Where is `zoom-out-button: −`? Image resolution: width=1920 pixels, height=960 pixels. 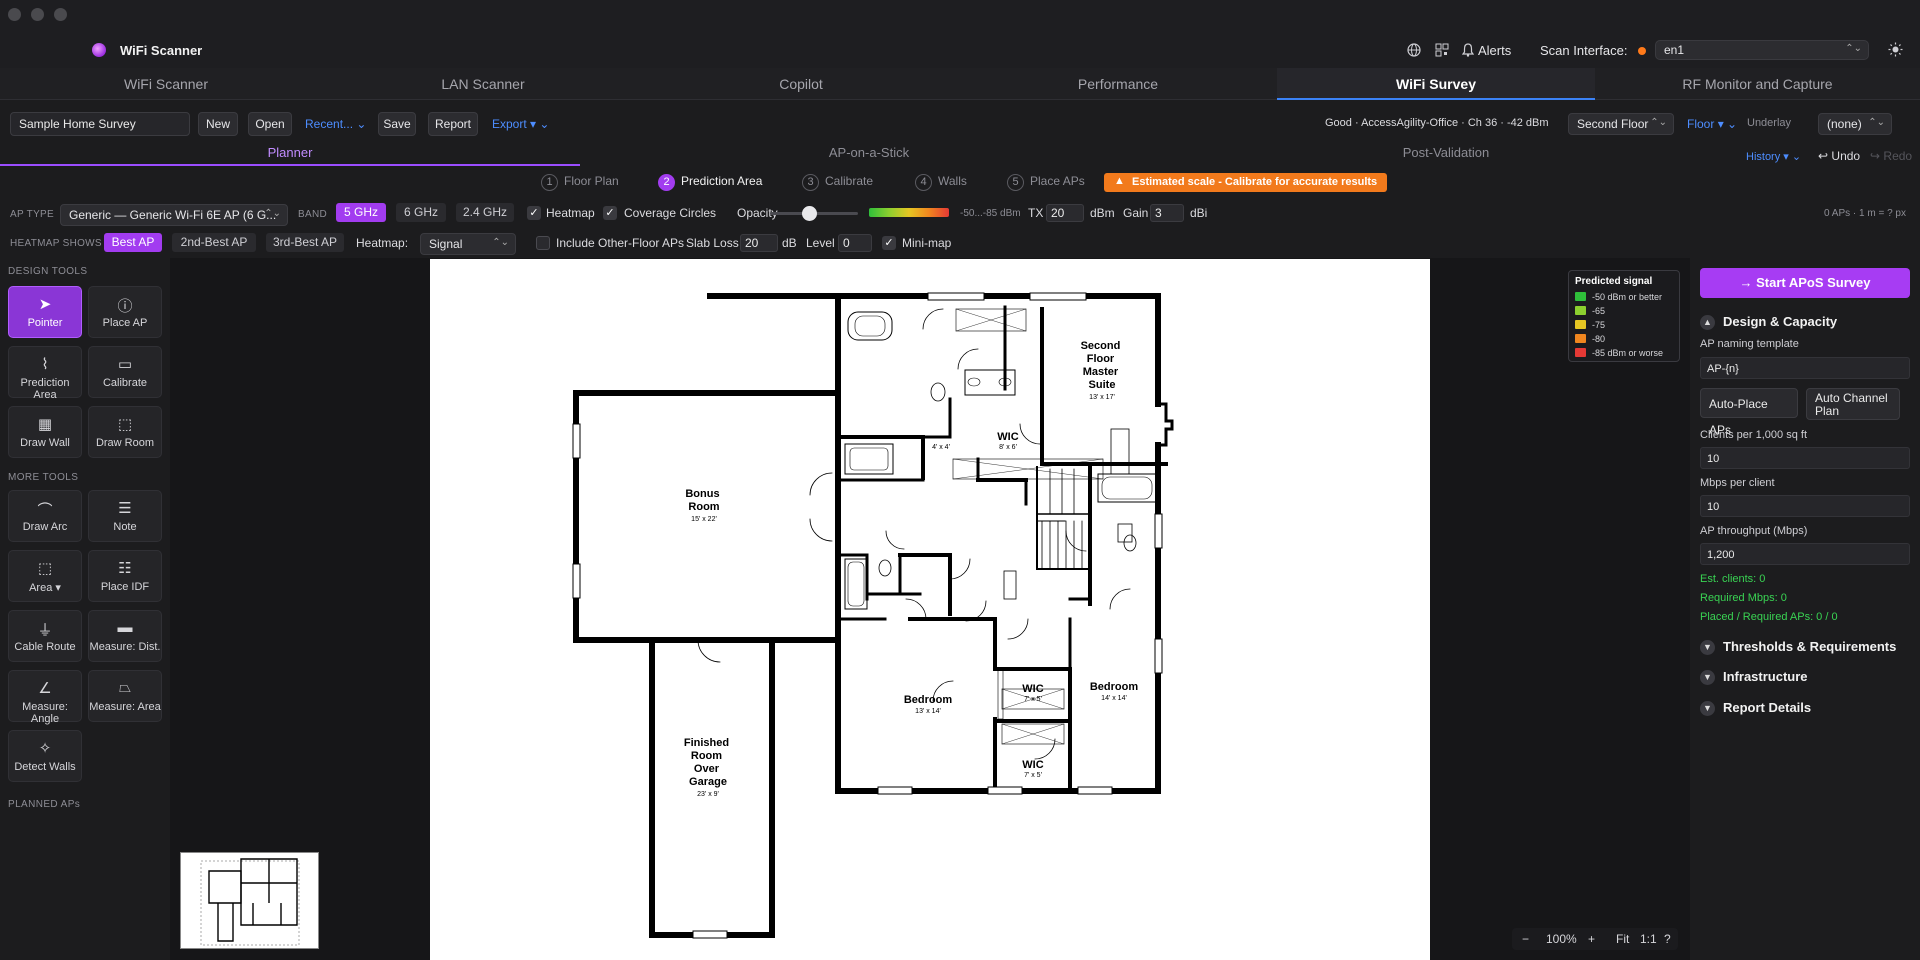 zoom-out-button: − is located at coordinates (1525, 939).